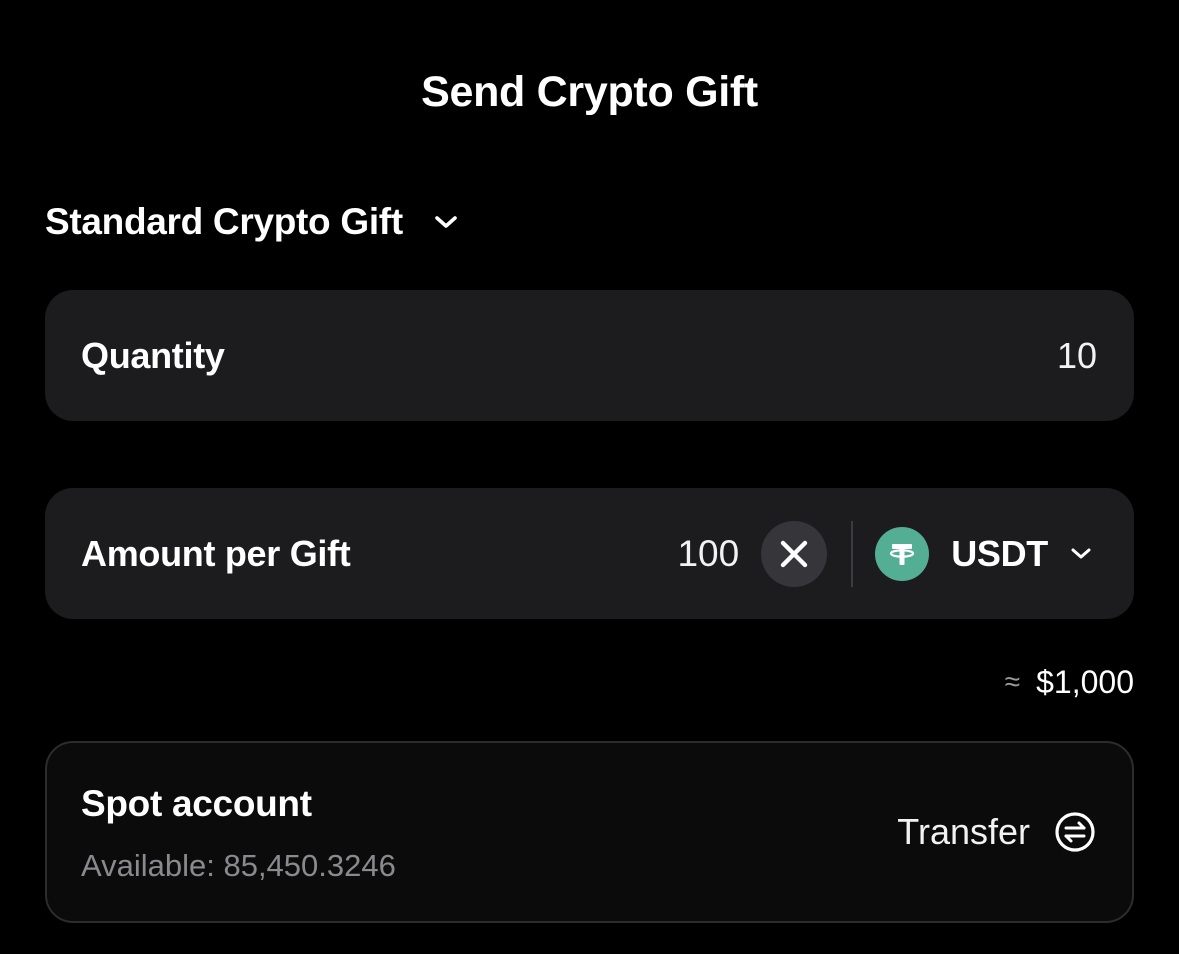 This screenshot has width=1179, height=954. What do you see at coordinates (1077, 355) in the screenshot?
I see `quantity-input: 10` at bounding box center [1077, 355].